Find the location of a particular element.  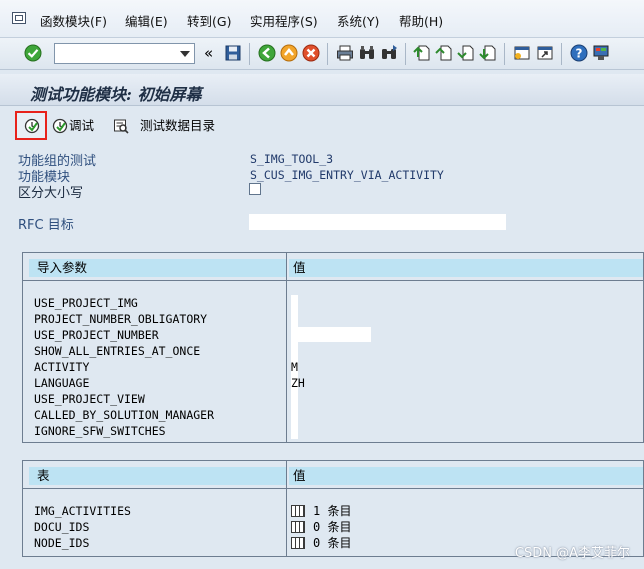

menu-system: 系统(Y) is located at coordinates (358, 22).